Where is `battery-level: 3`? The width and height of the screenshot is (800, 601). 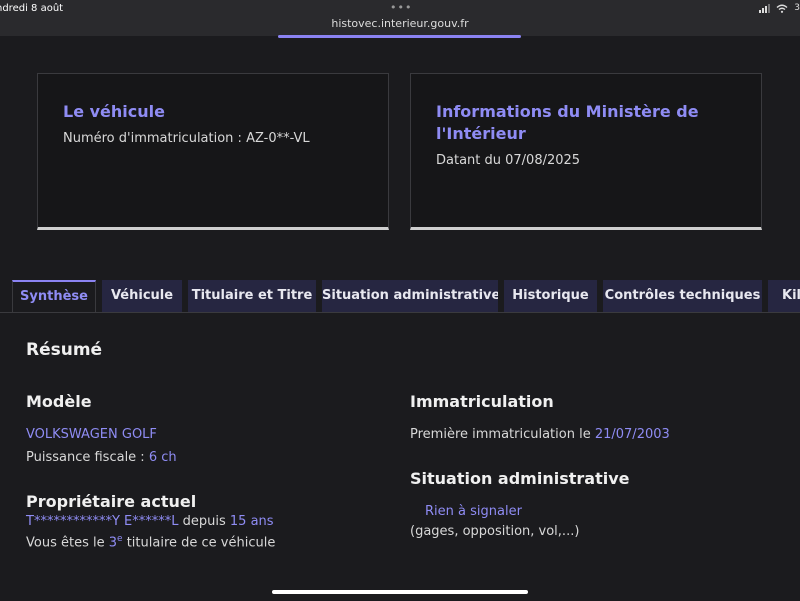 battery-level: 3 is located at coordinates (797, 8).